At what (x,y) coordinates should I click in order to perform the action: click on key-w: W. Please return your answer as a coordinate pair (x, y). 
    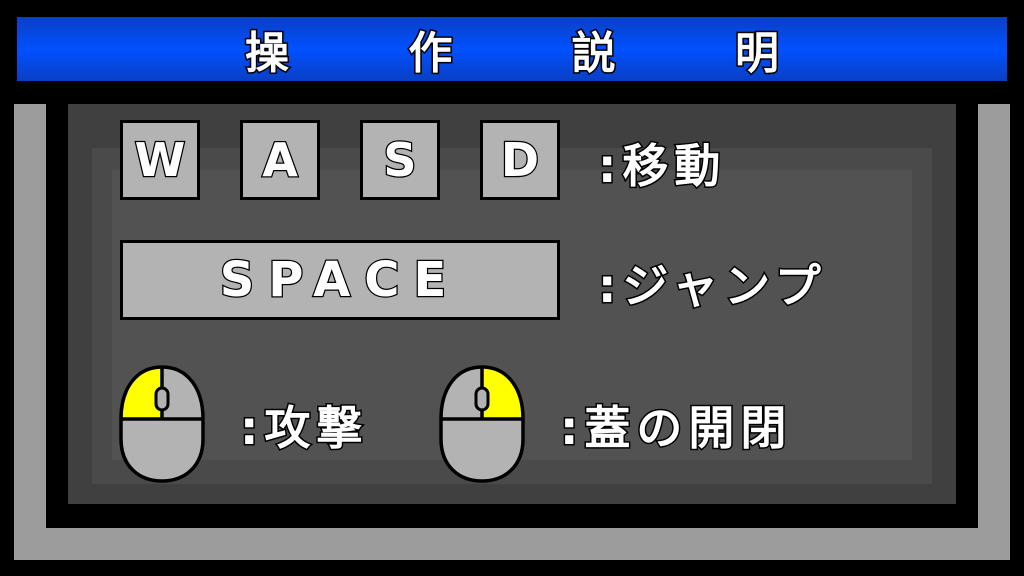
    Looking at the image, I should click on (160, 160).